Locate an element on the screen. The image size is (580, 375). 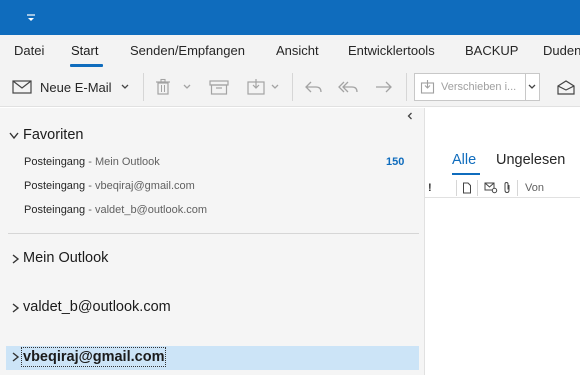
importance-column: ! is located at coordinates (430, 188).